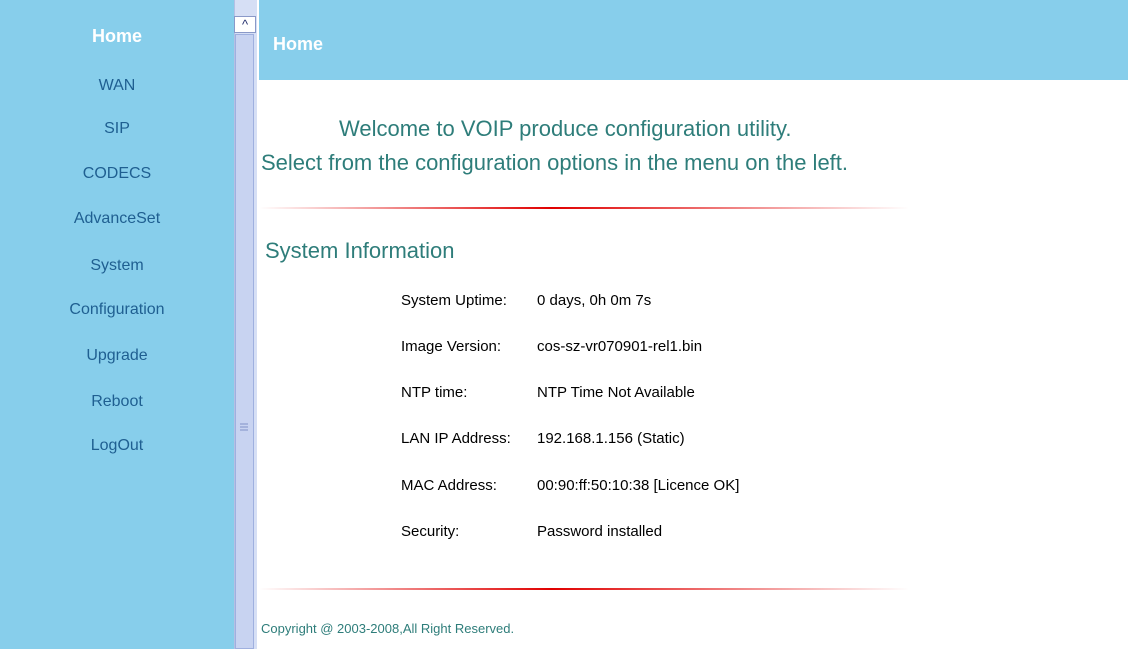 This screenshot has width=1128, height=649. I want to click on sidebar-item-wan: WAN, so click(117, 86).